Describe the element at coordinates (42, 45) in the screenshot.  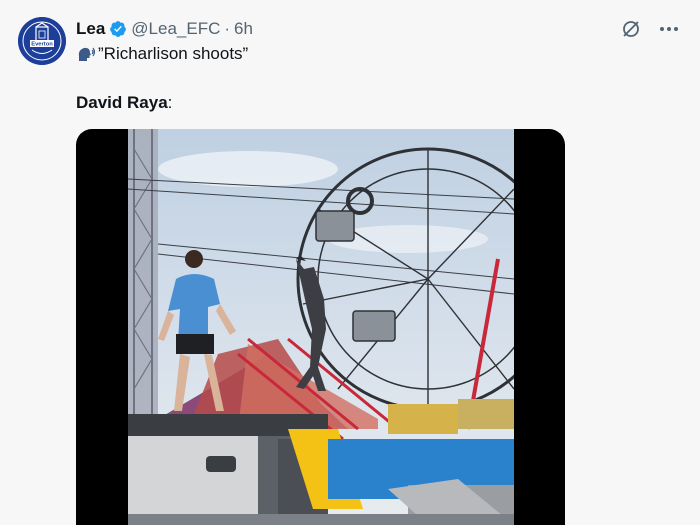
I see `avatar-label: Everton` at that location.